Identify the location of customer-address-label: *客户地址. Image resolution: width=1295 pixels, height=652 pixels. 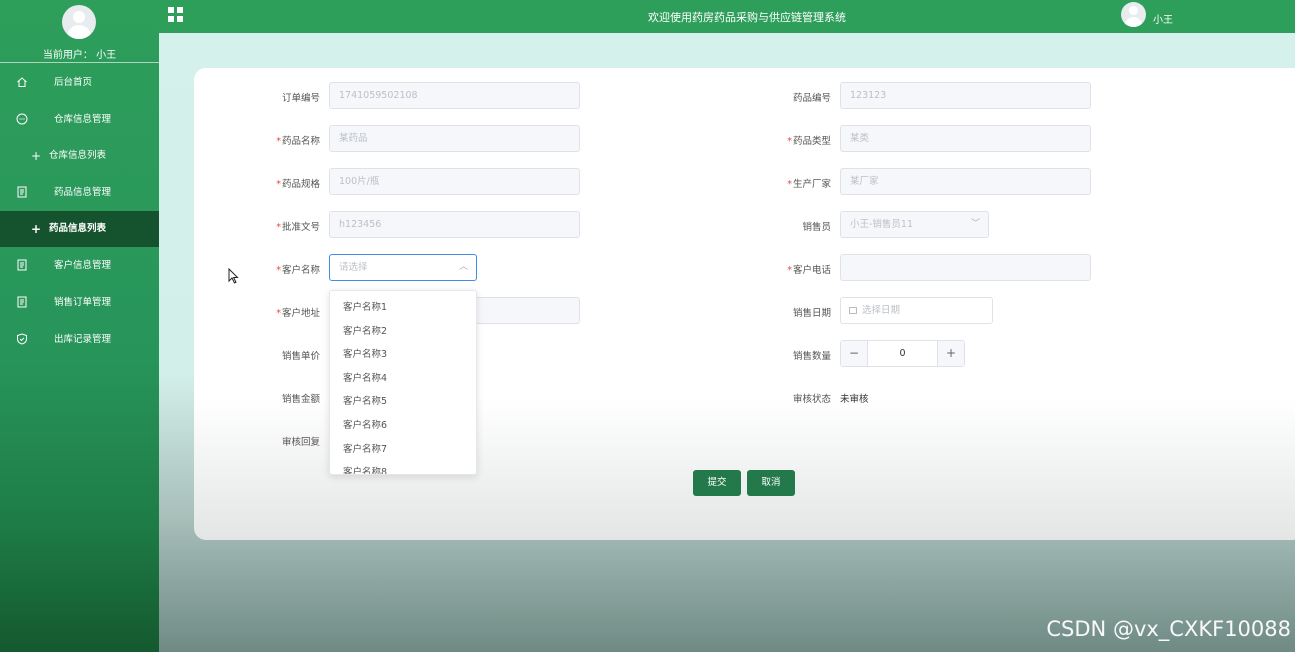
(298, 313).